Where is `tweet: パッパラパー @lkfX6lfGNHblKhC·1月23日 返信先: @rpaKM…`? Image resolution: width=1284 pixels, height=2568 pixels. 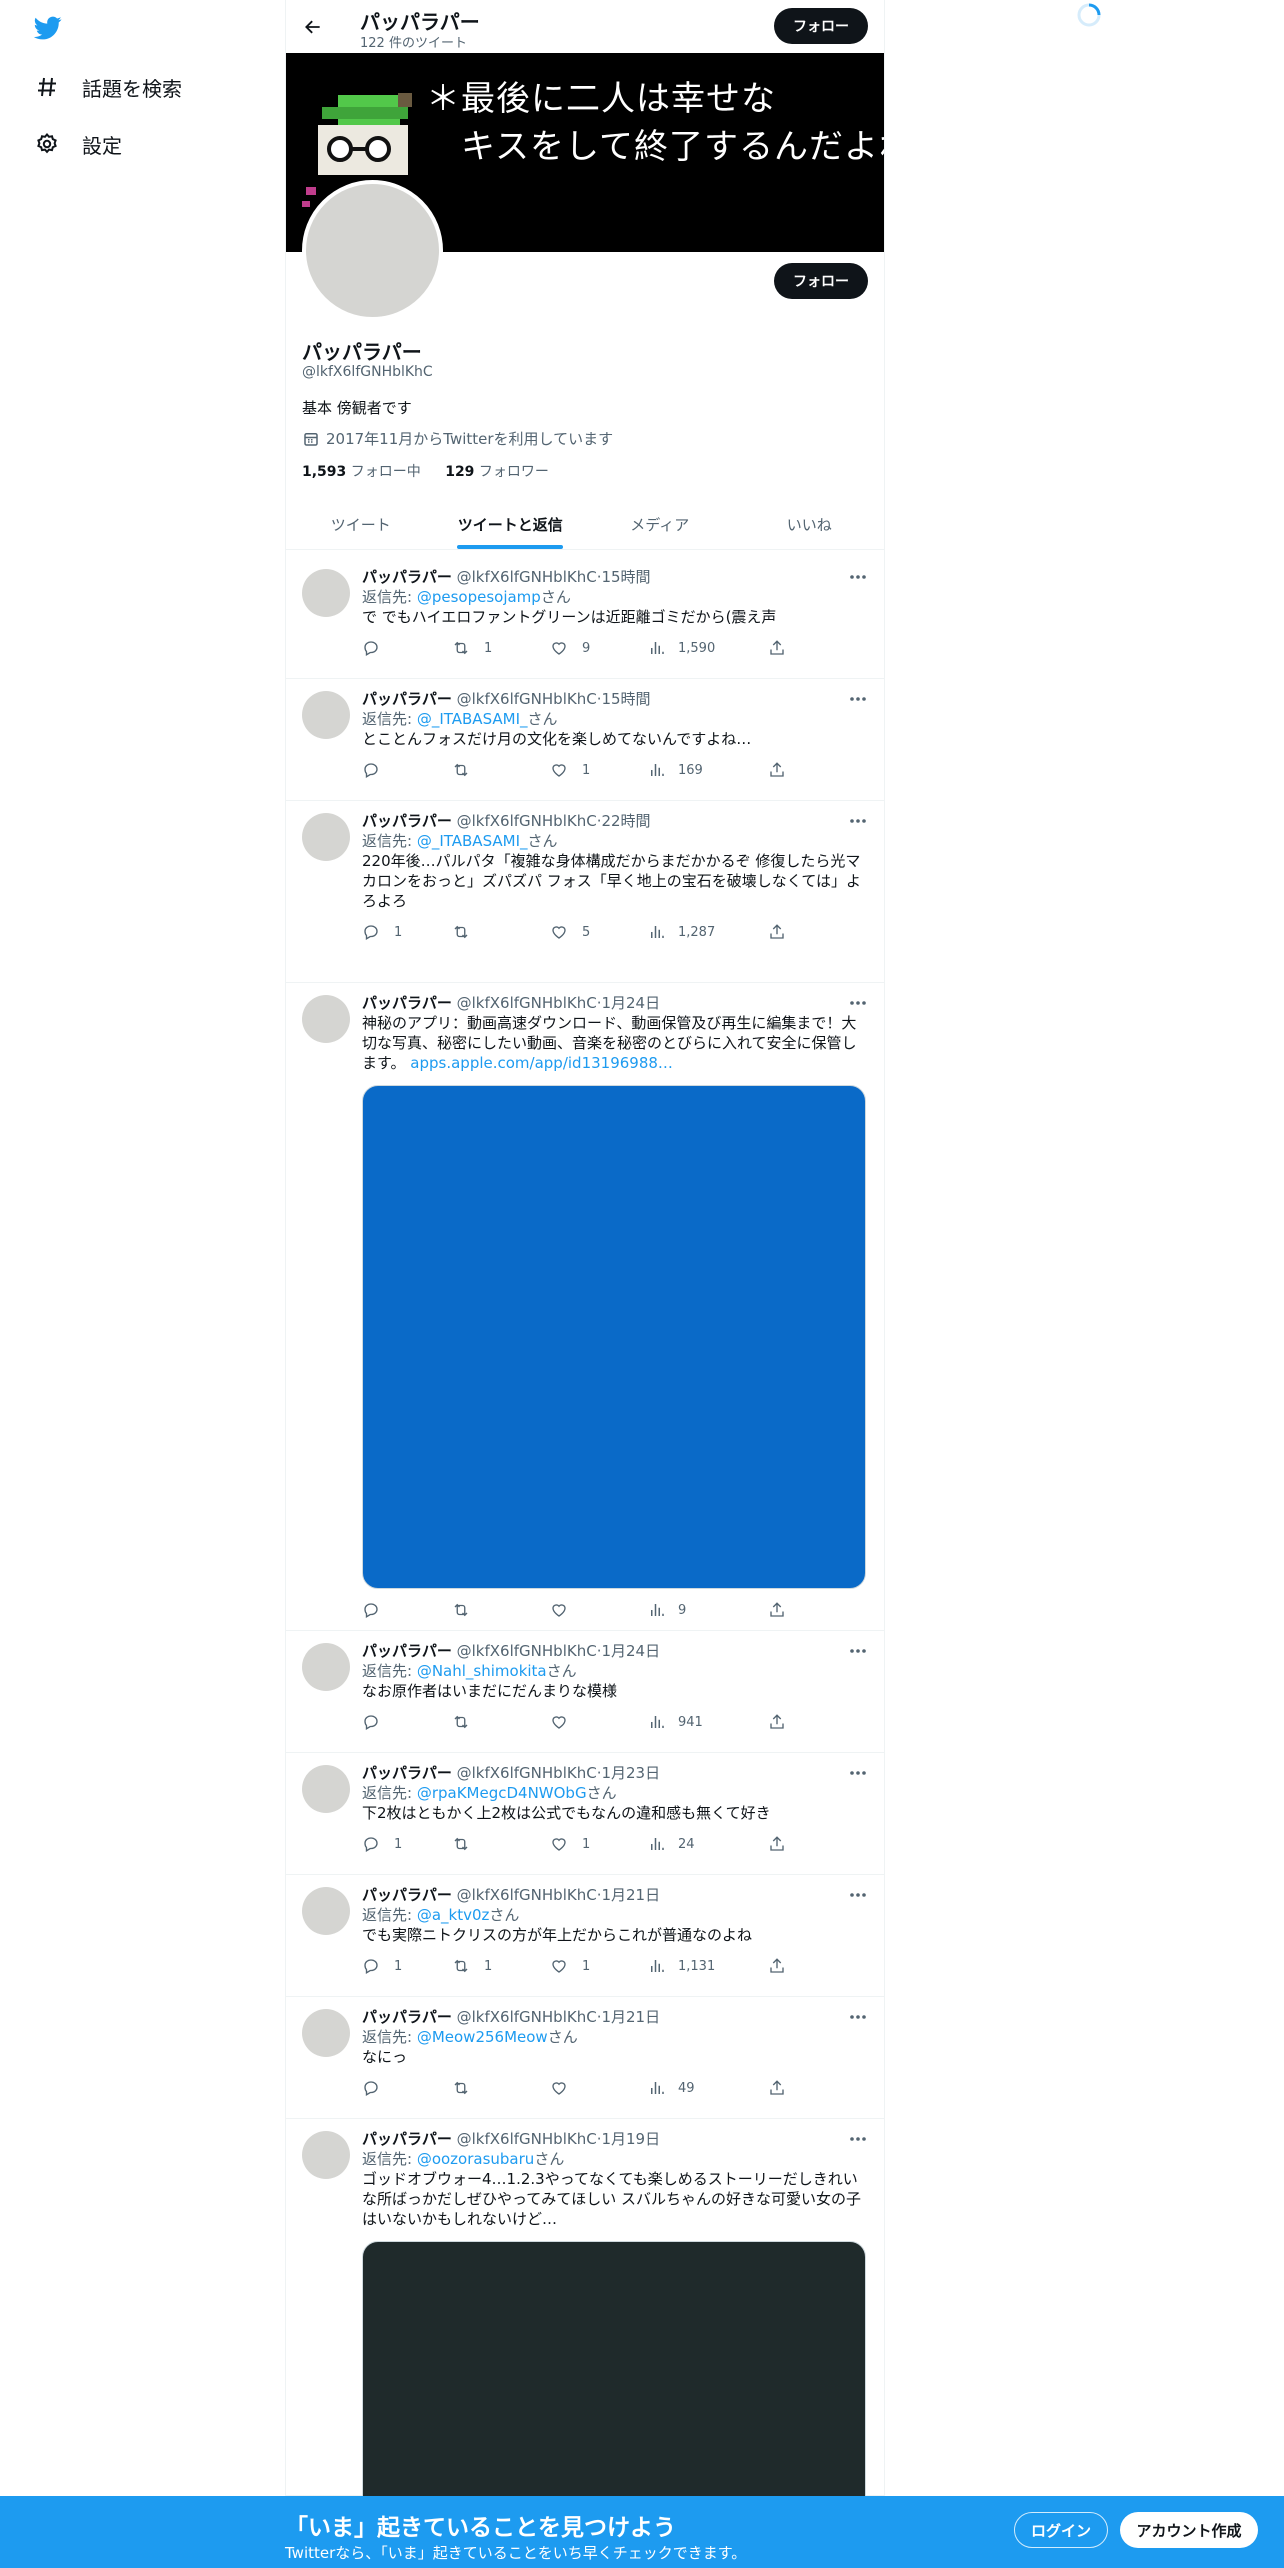 tweet: パッパラパー @lkfX6lfGNHblKhC·1月23日 返信先: @rpaKM… is located at coordinates (585, 1814).